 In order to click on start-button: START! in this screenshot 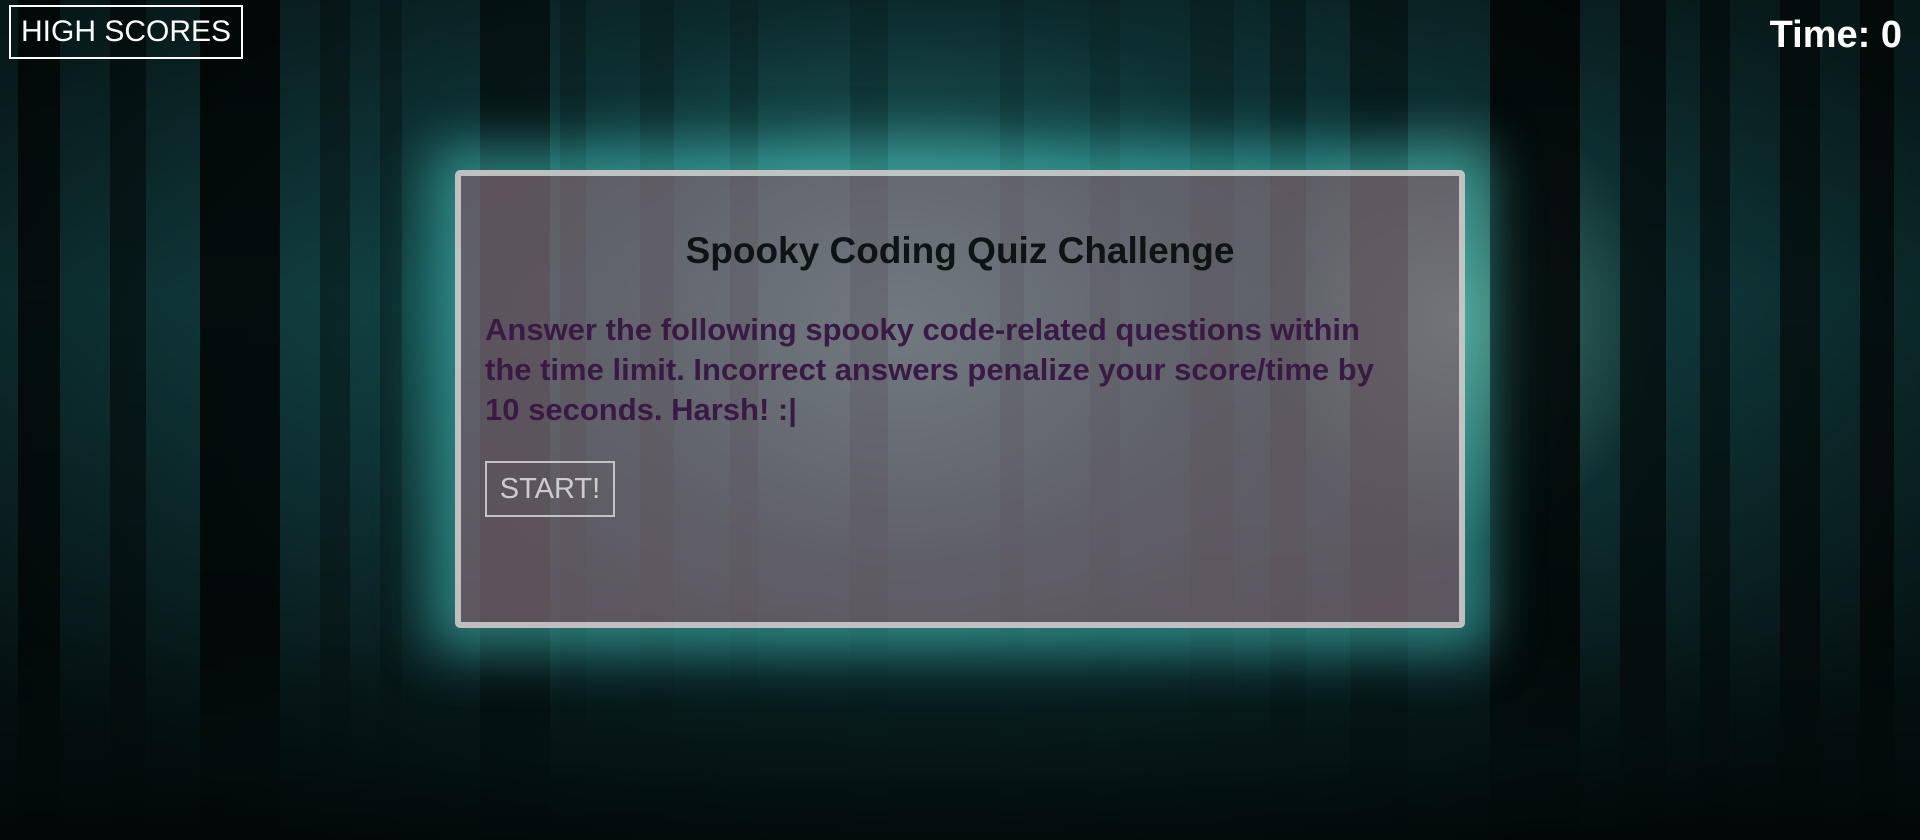, I will do `click(550, 489)`.